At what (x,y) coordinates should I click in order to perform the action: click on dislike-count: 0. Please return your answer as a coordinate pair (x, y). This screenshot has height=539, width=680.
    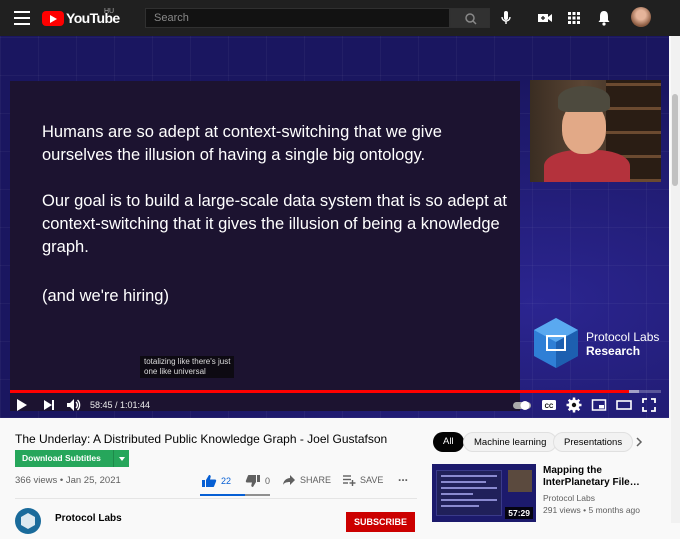
    Looking at the image, I should click on (268, 481).